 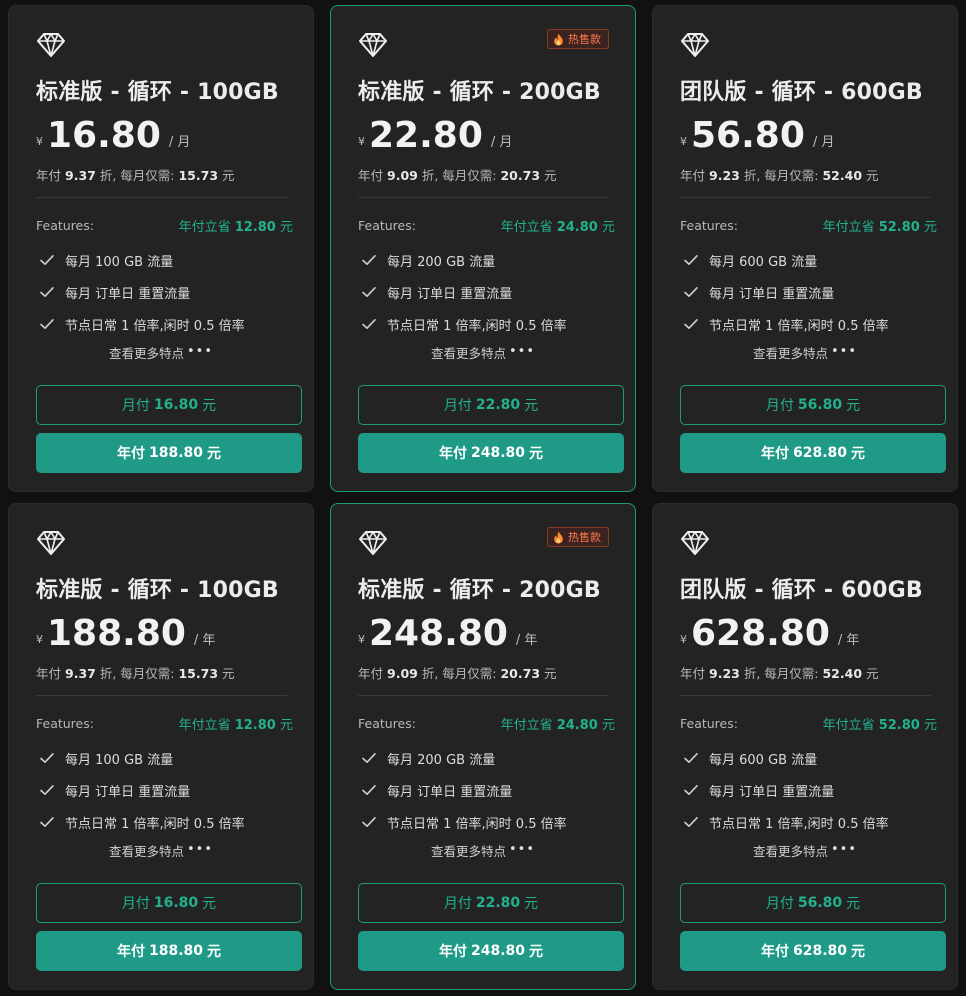 What do you see at coordinates (691, 758) in the screenshot?
I see `check-icon` at bounding box center [691, 758].